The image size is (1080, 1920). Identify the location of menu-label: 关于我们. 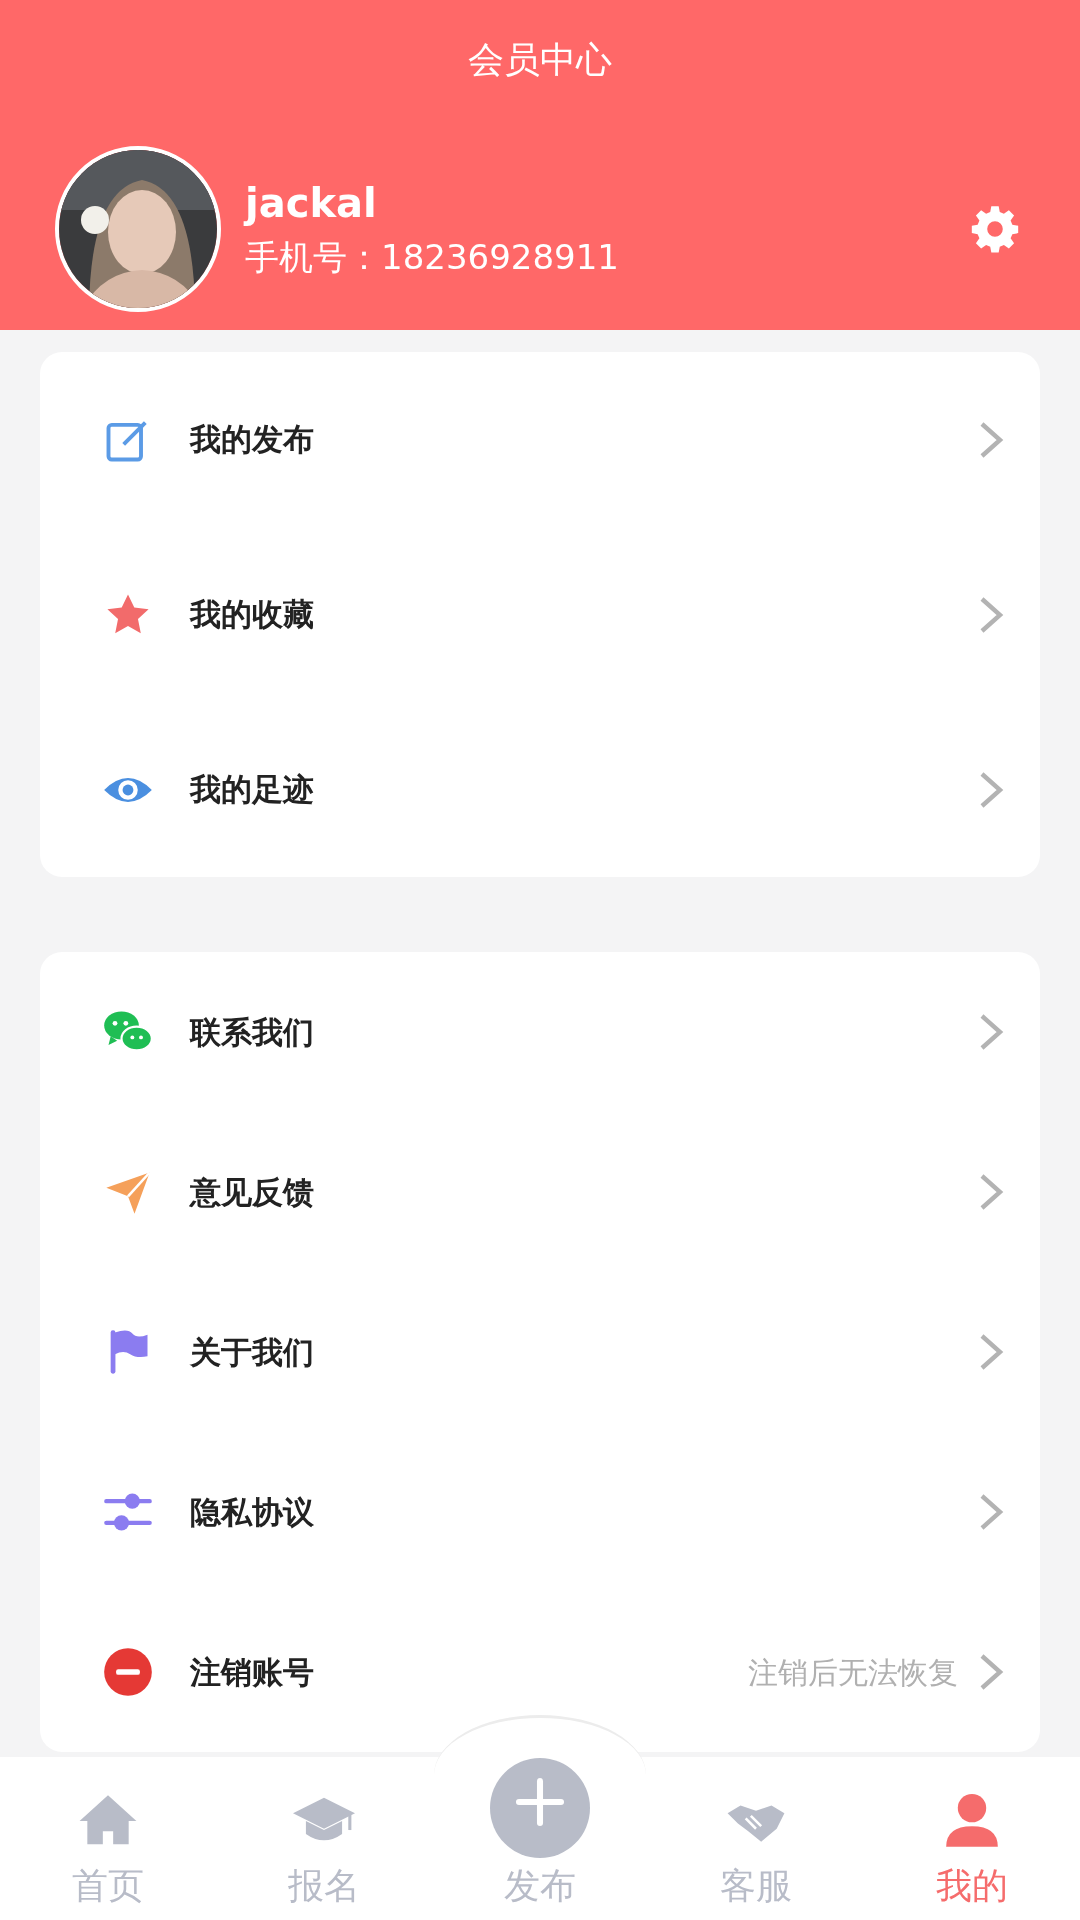
(252, 1352).